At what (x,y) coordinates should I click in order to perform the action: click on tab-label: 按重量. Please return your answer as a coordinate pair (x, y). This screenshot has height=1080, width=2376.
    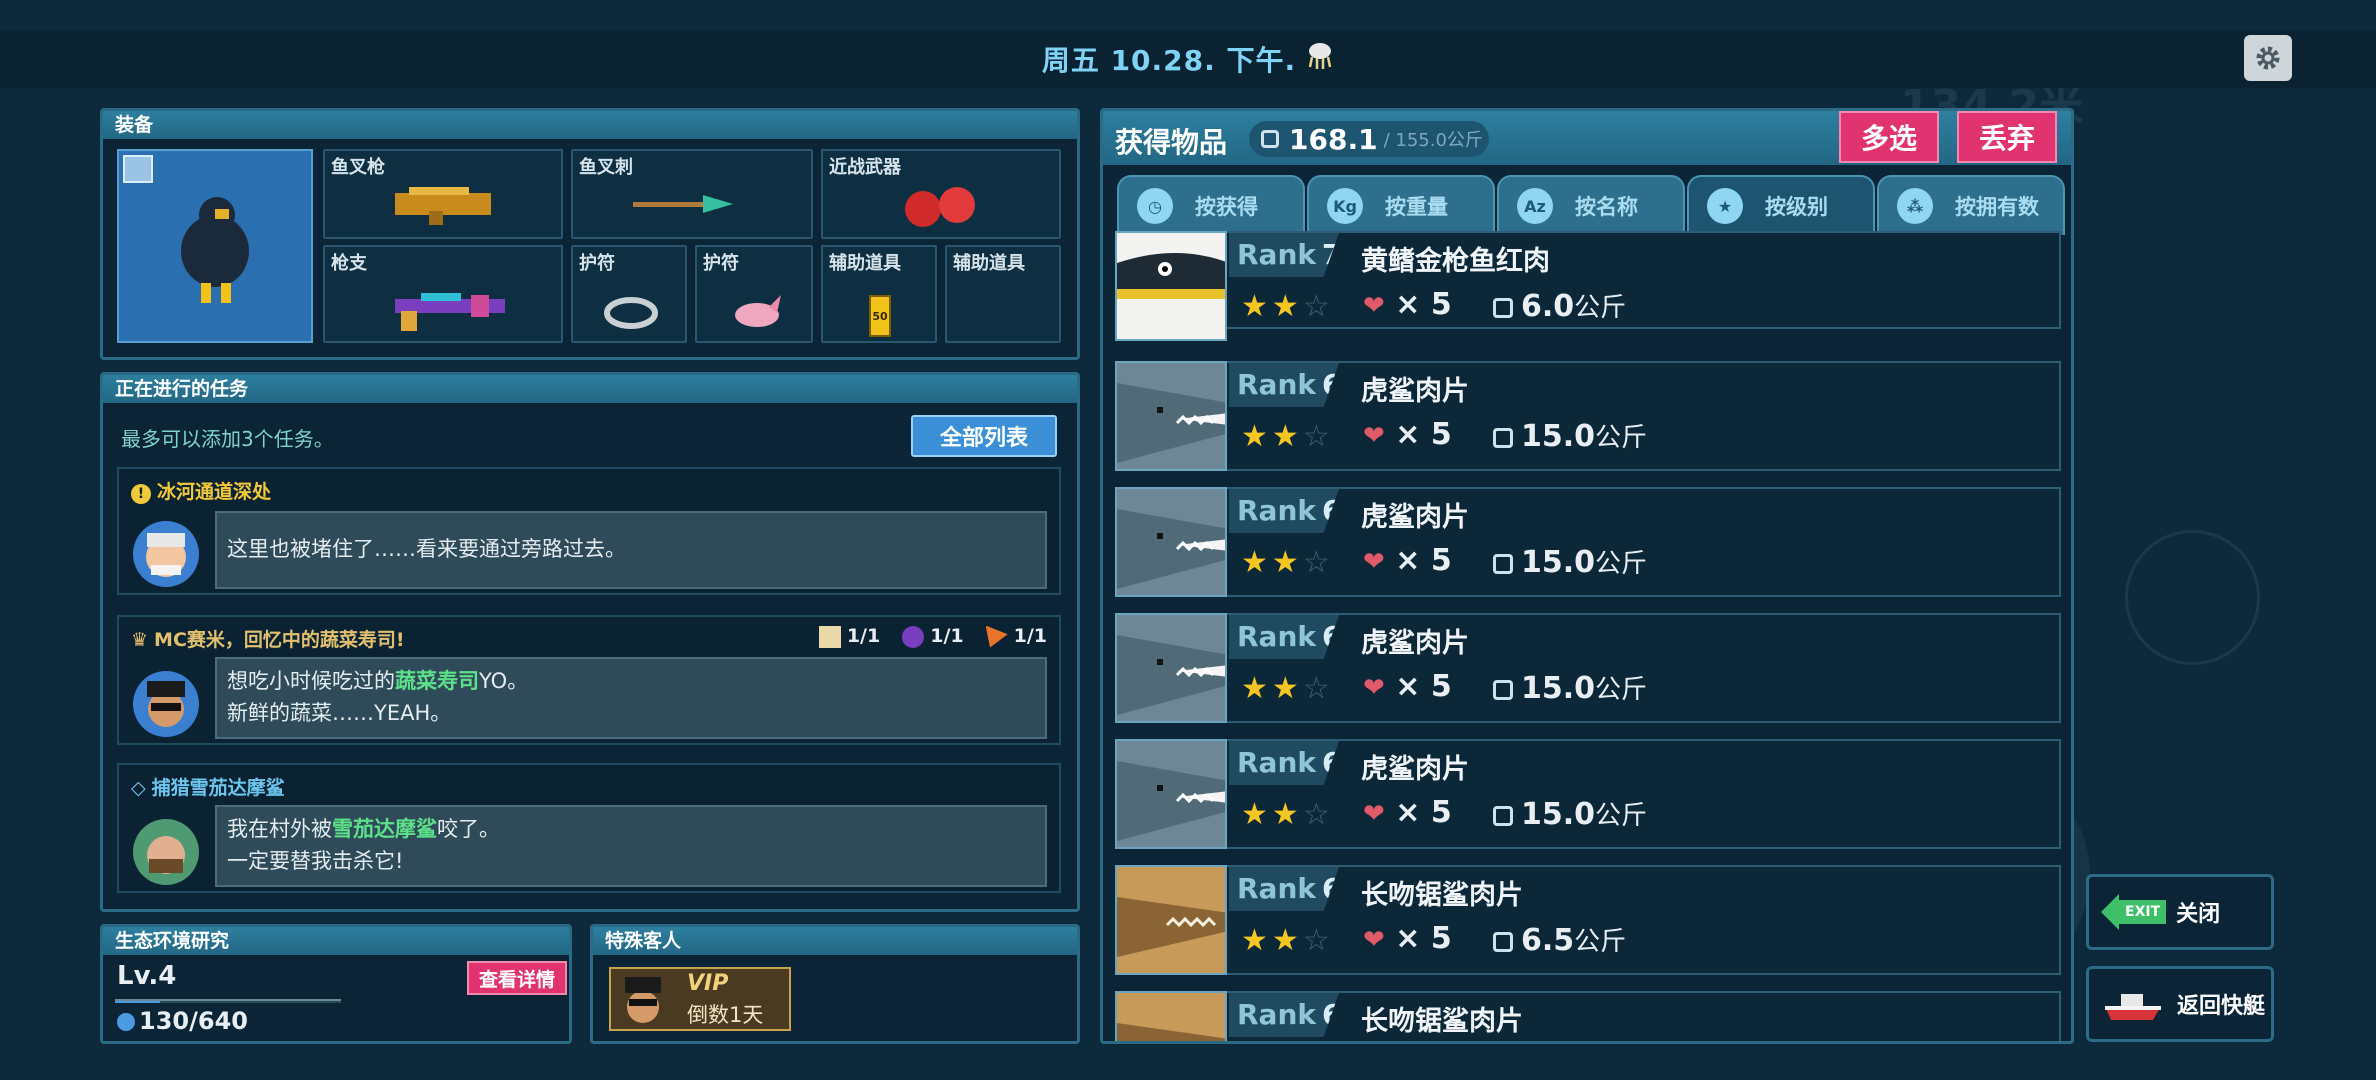
    Looking at the image, I should click on (1416, 207).